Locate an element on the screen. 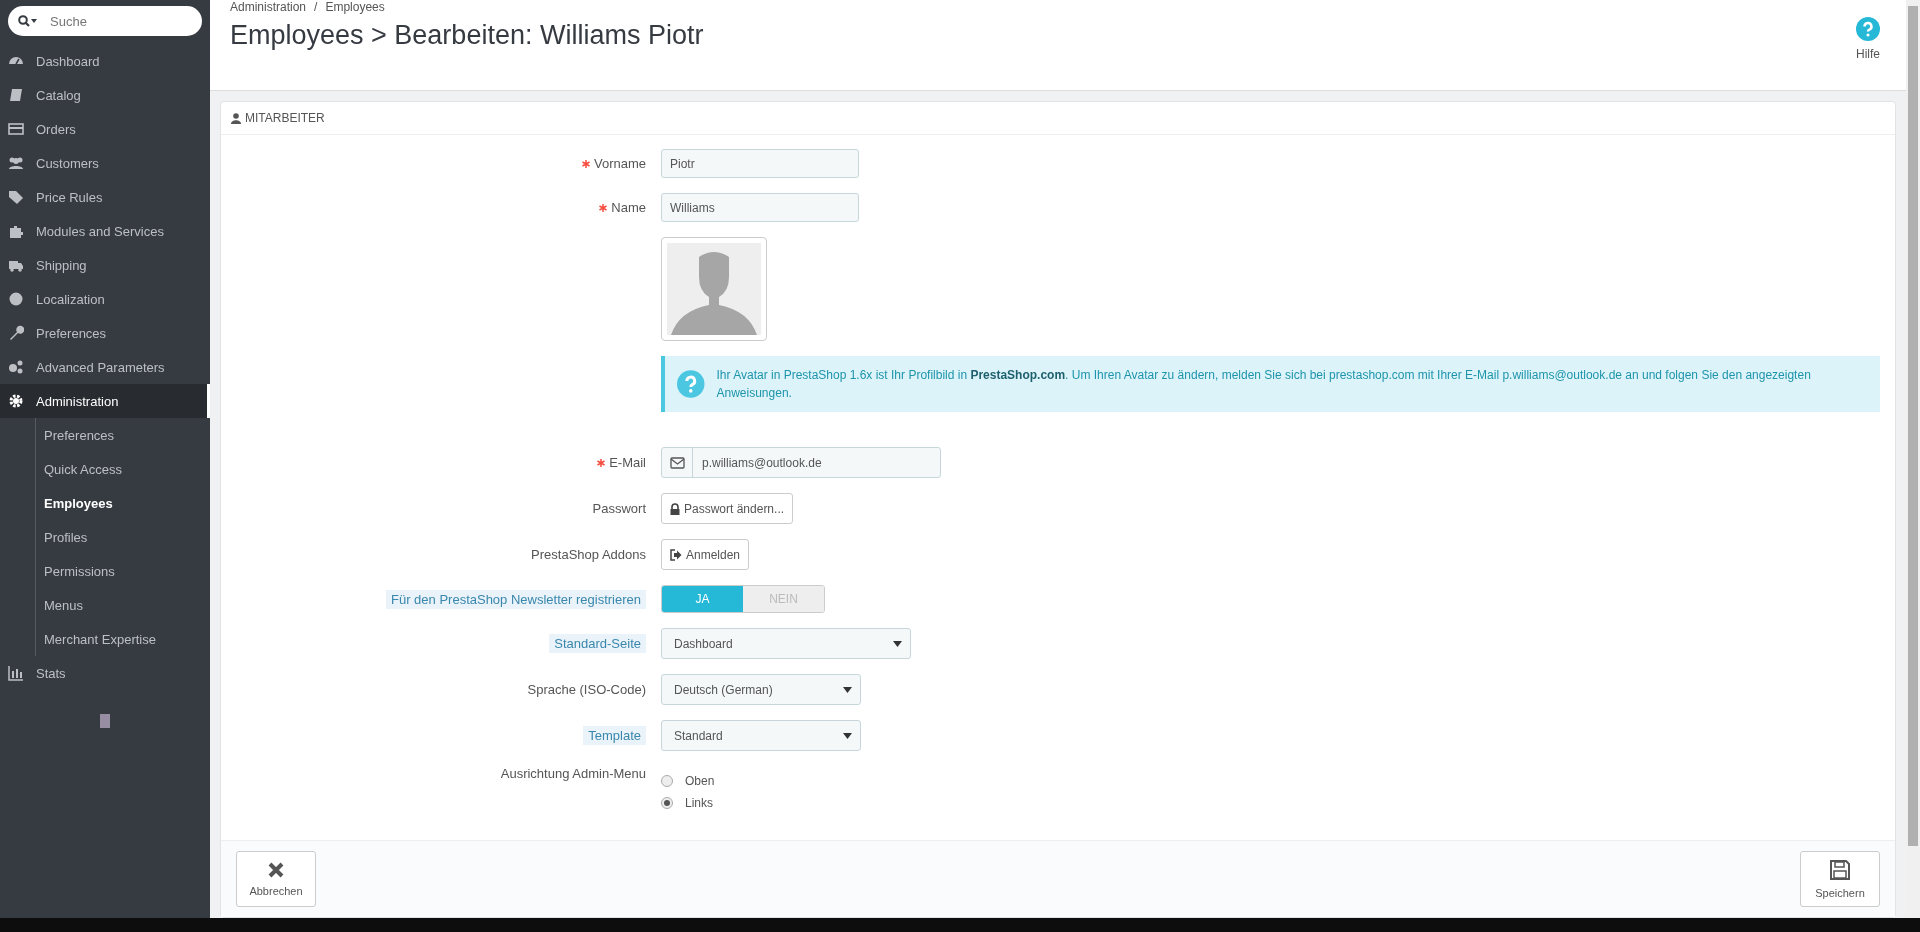  sidebar-subitem: Employees is located at coordinates (123, 503).